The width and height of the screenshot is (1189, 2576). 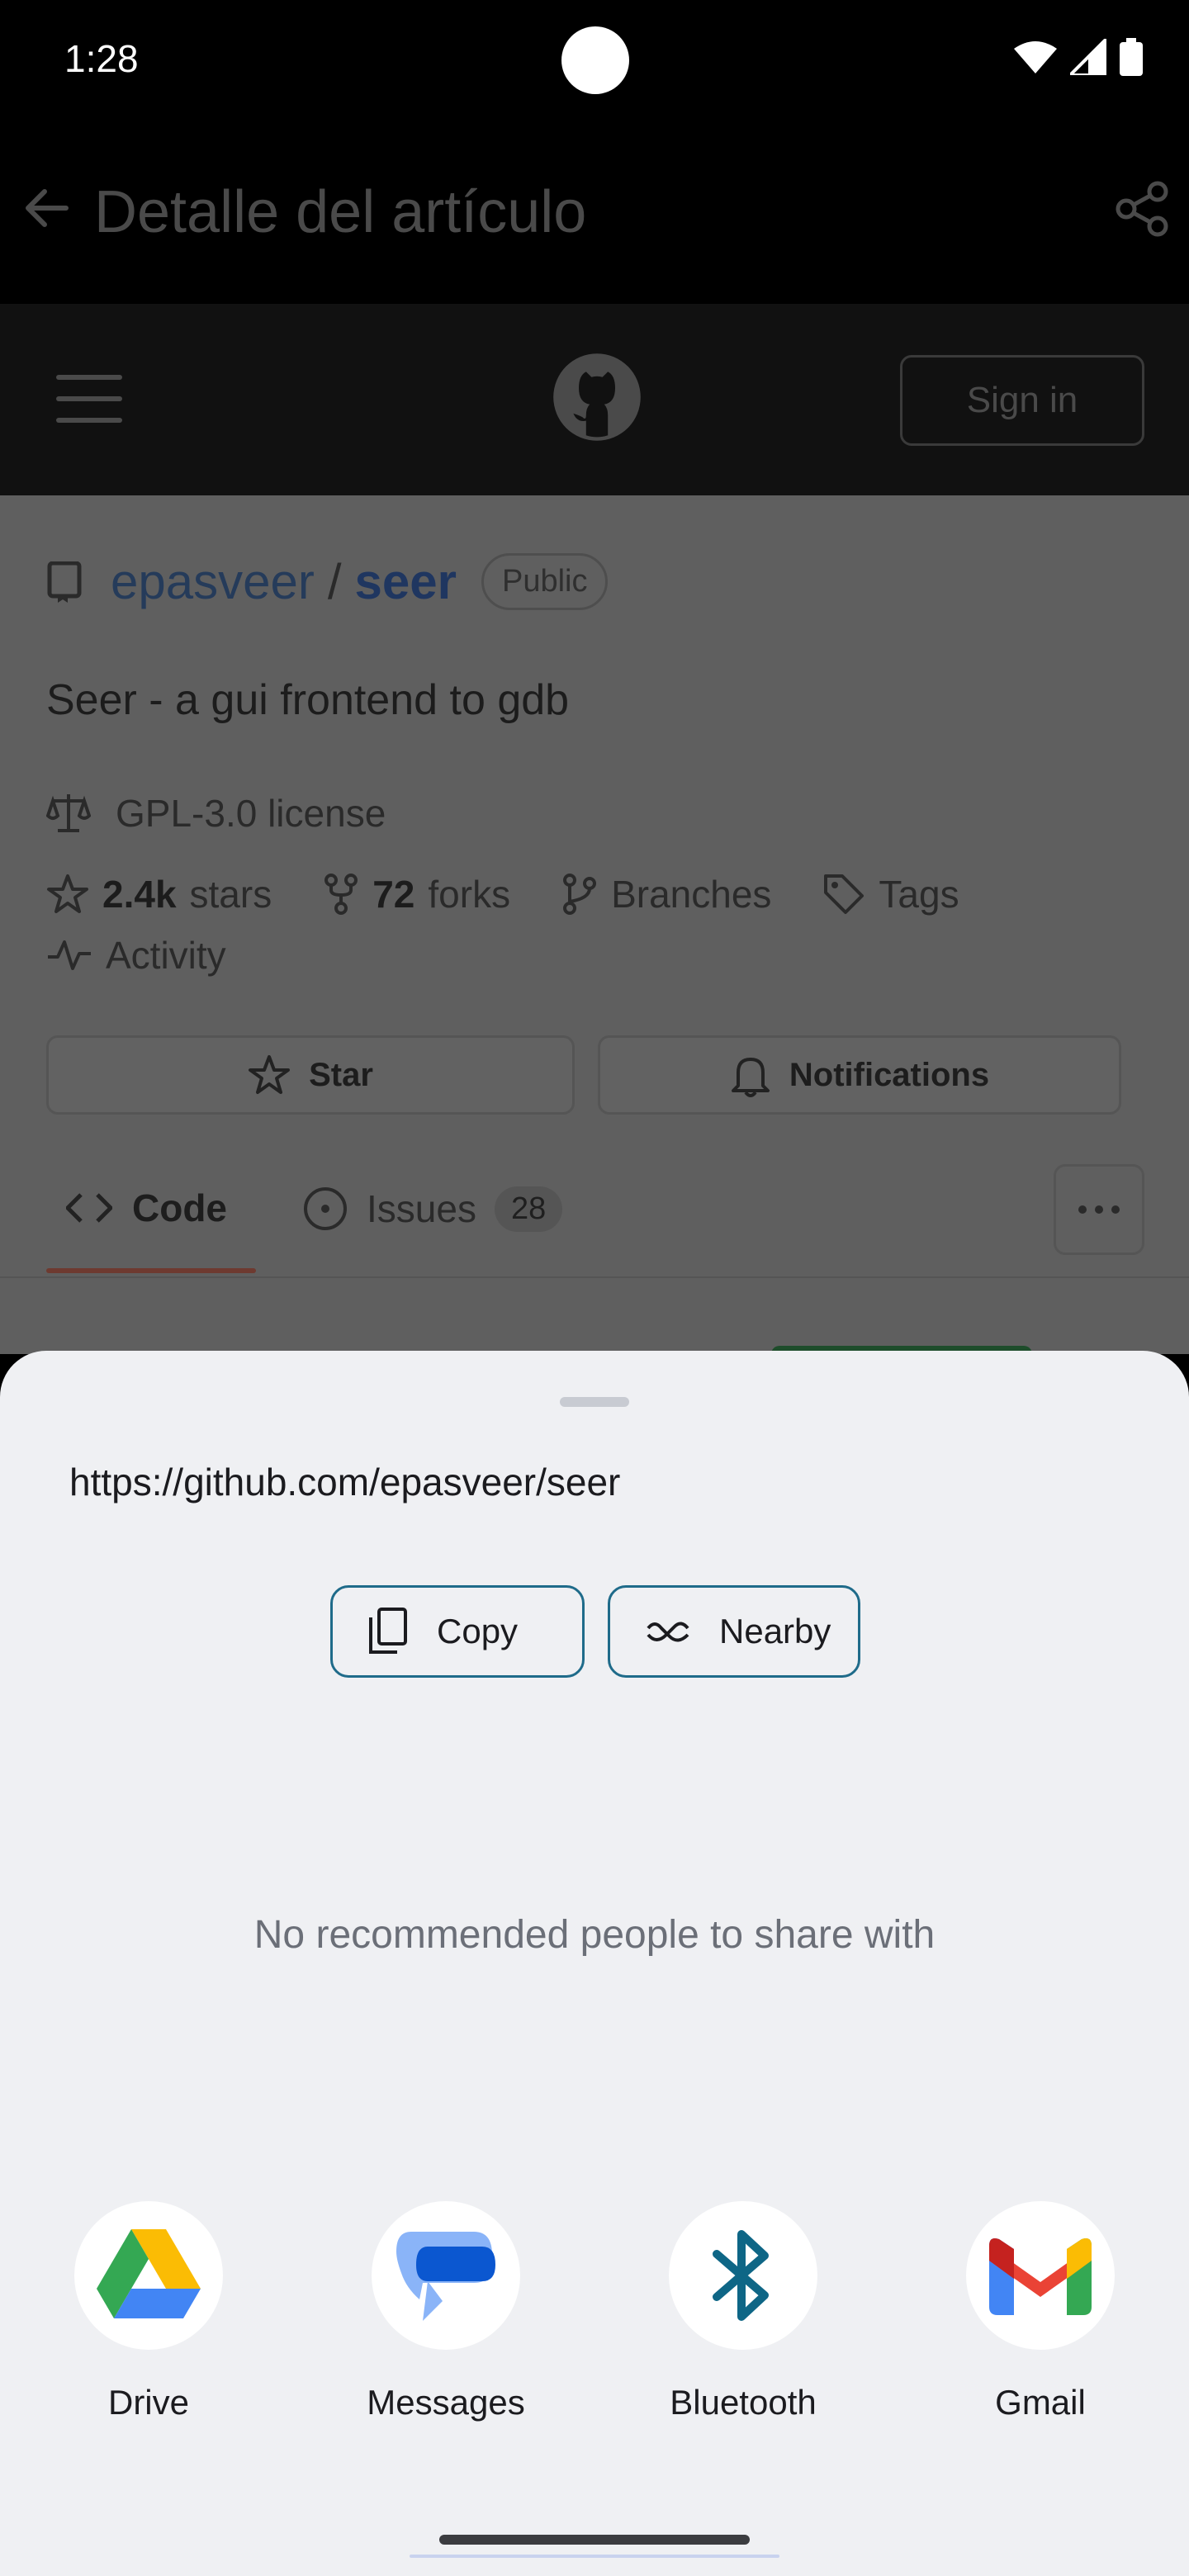 I want to click on fork-icon, so click(x=341, y=894).